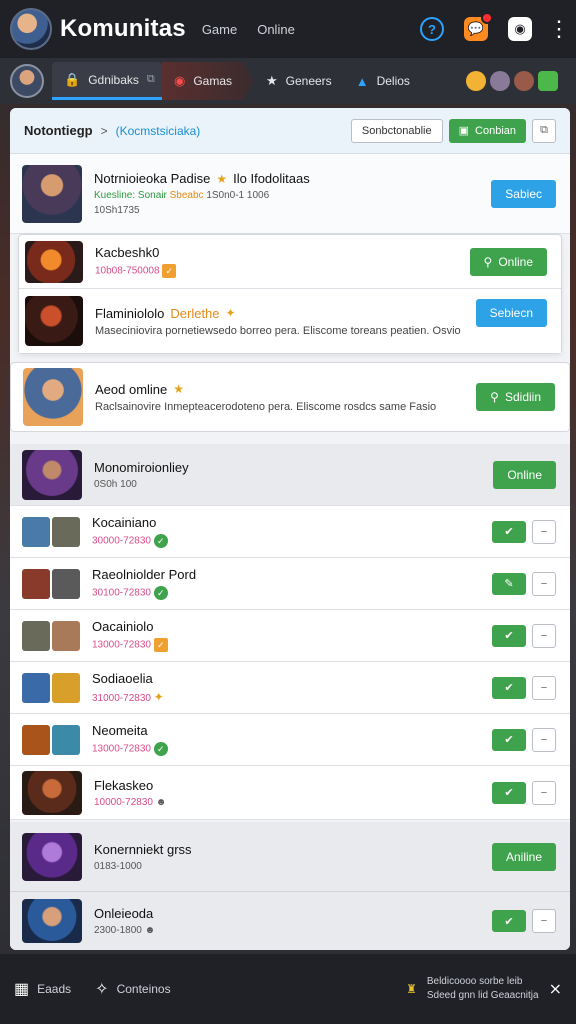  I want to click on connect-button: ▣ Conbian, so click(487, 130).